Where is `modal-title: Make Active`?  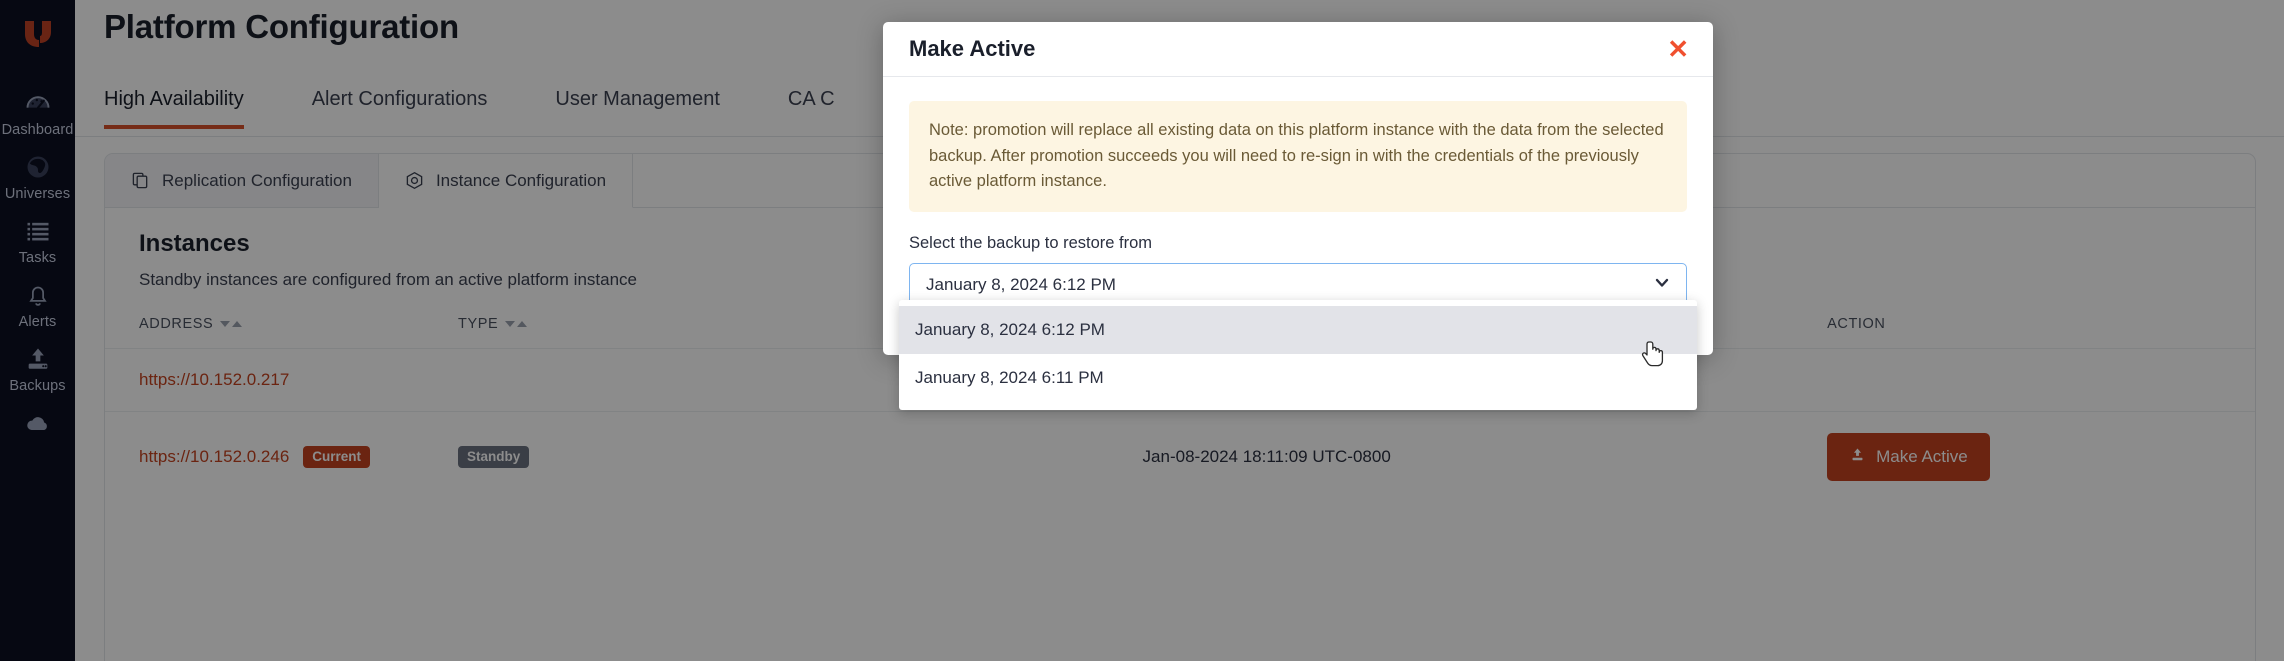 modal-title: Make Active is located at coordinates (972, 48).